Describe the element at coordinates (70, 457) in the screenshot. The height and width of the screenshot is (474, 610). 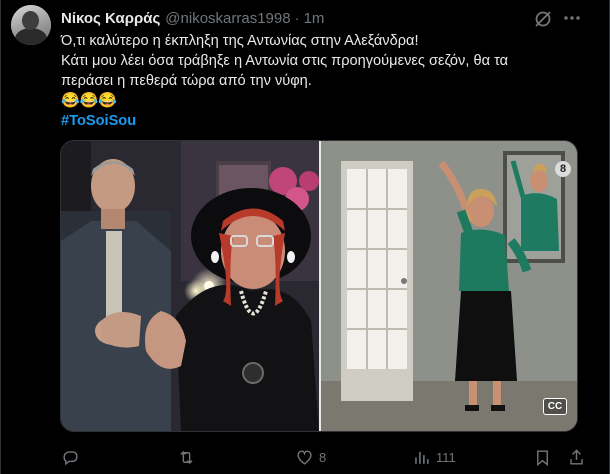
I see `reply-icon` at that location.